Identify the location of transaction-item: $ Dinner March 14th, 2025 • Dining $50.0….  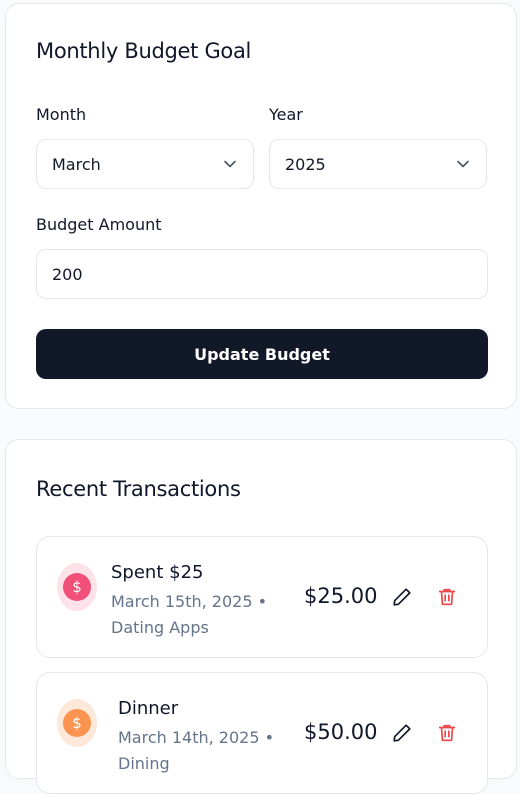
(262, 733).